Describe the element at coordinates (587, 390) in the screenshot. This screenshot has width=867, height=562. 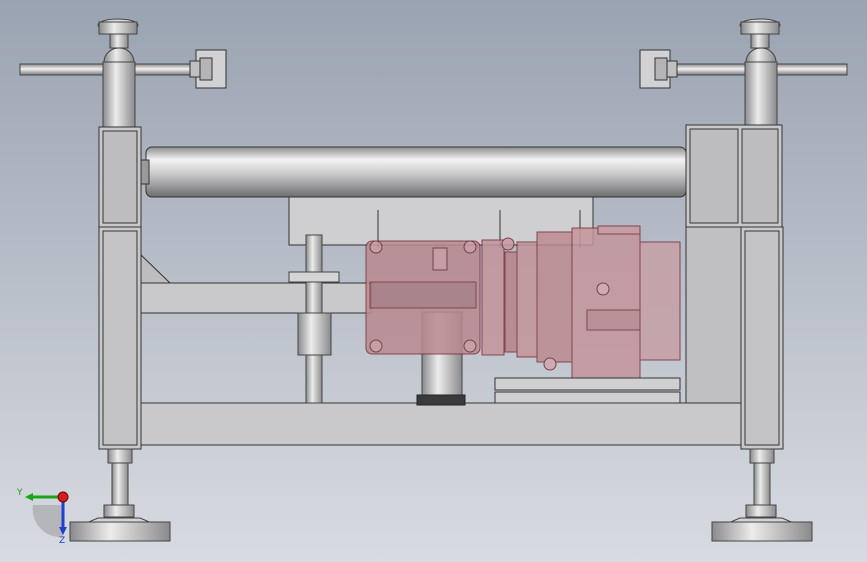
I see `motor-base` at that location.